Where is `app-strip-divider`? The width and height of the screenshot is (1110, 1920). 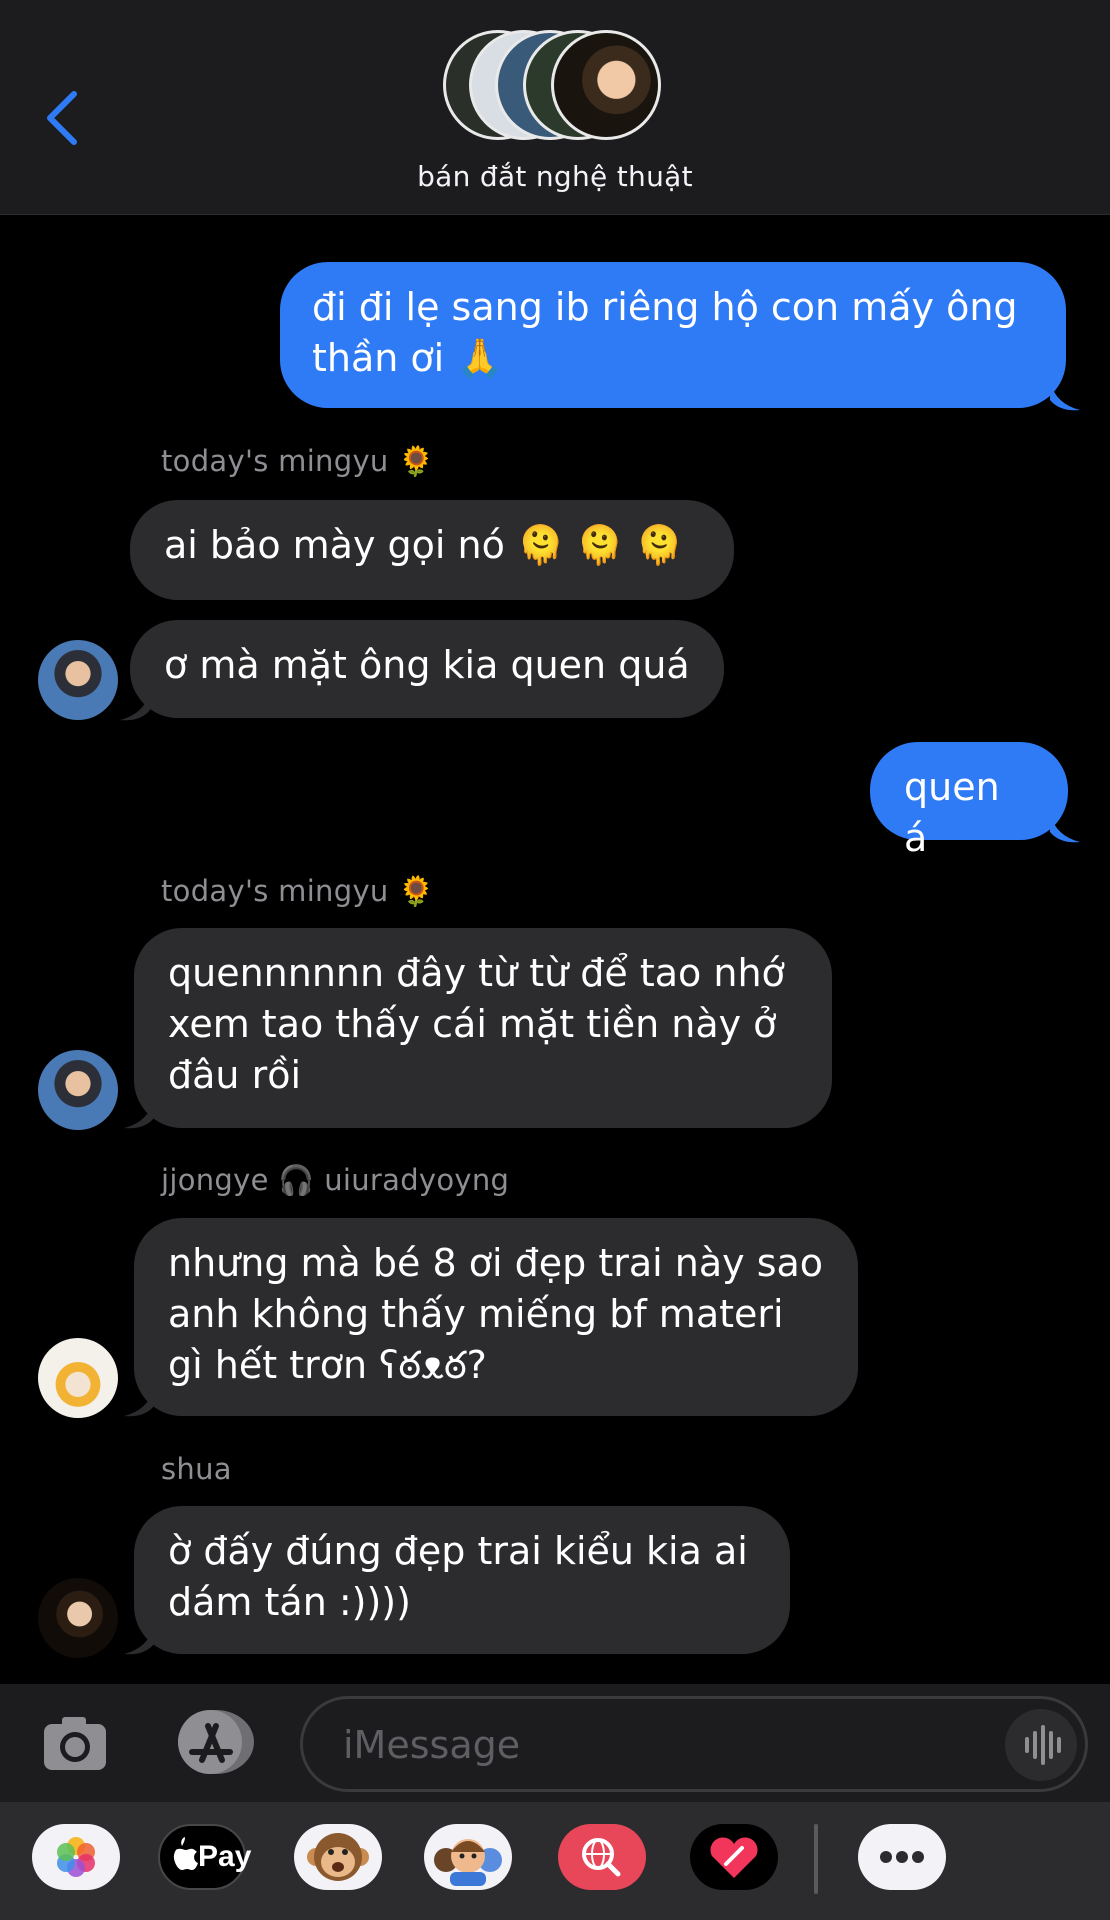 app-strip-divider is located at coordinates (816, 1859).